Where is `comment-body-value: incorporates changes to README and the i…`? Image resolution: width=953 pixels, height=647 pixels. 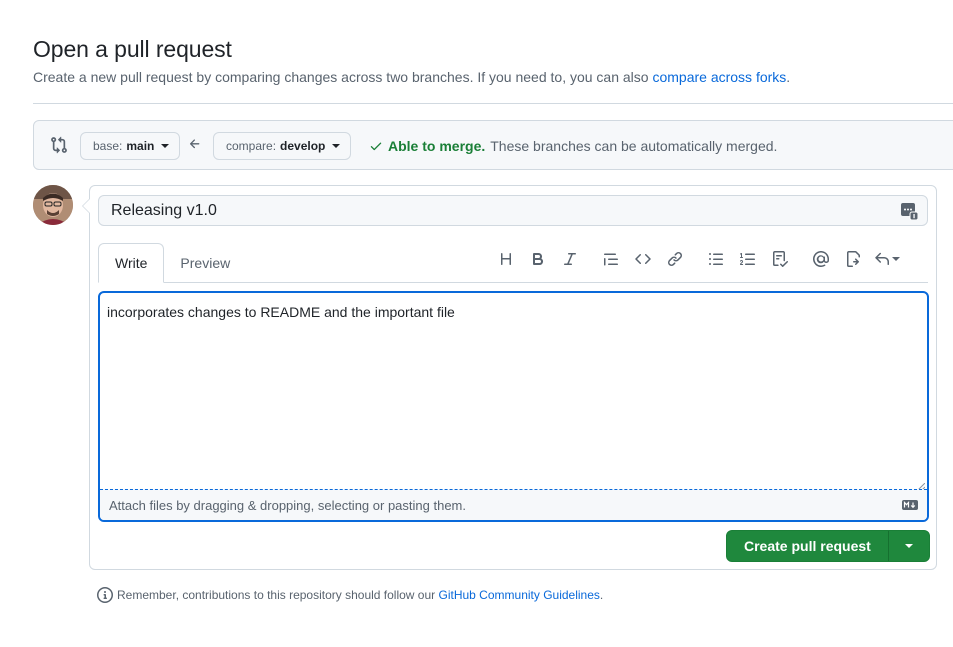 comment-body-value: incorporates changes to README and the i… is located at coordinates (281, 312).